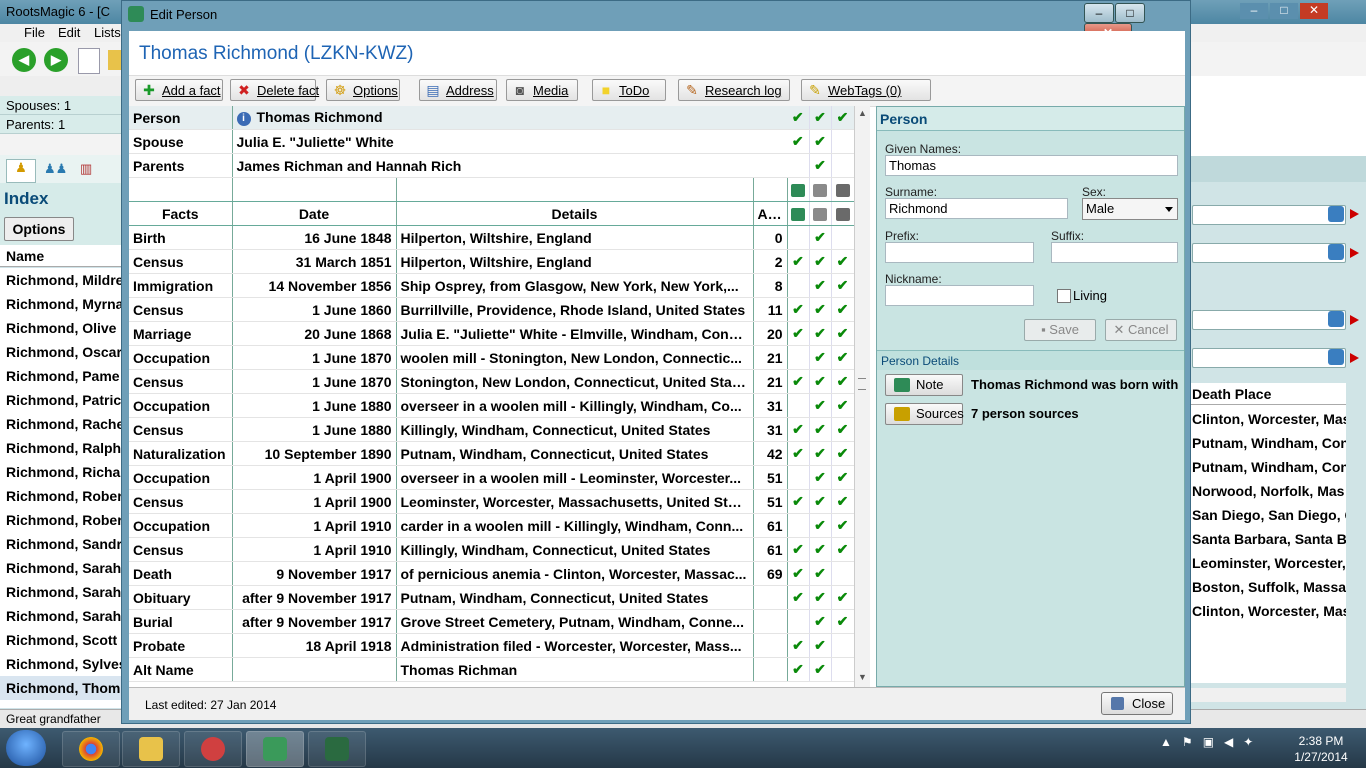  Describe the element at coordinates (458, 90) in the screenshot. I see `address-button: ▤ Address` at that location.